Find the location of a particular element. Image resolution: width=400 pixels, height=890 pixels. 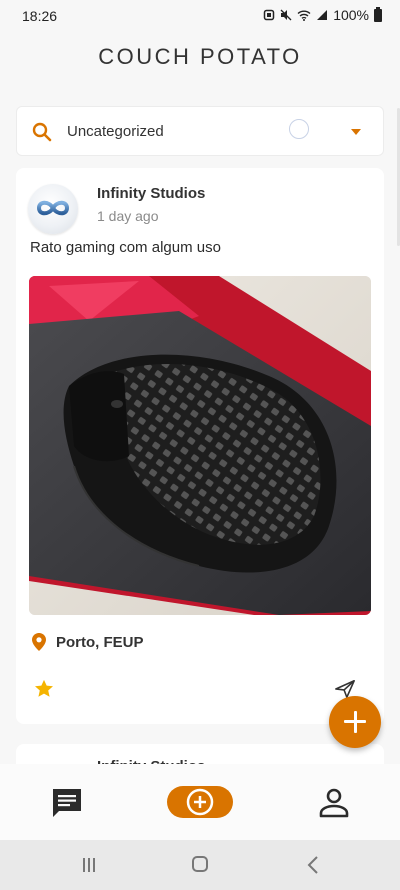

recent-apps-icon is located at coordinates (89, 865).